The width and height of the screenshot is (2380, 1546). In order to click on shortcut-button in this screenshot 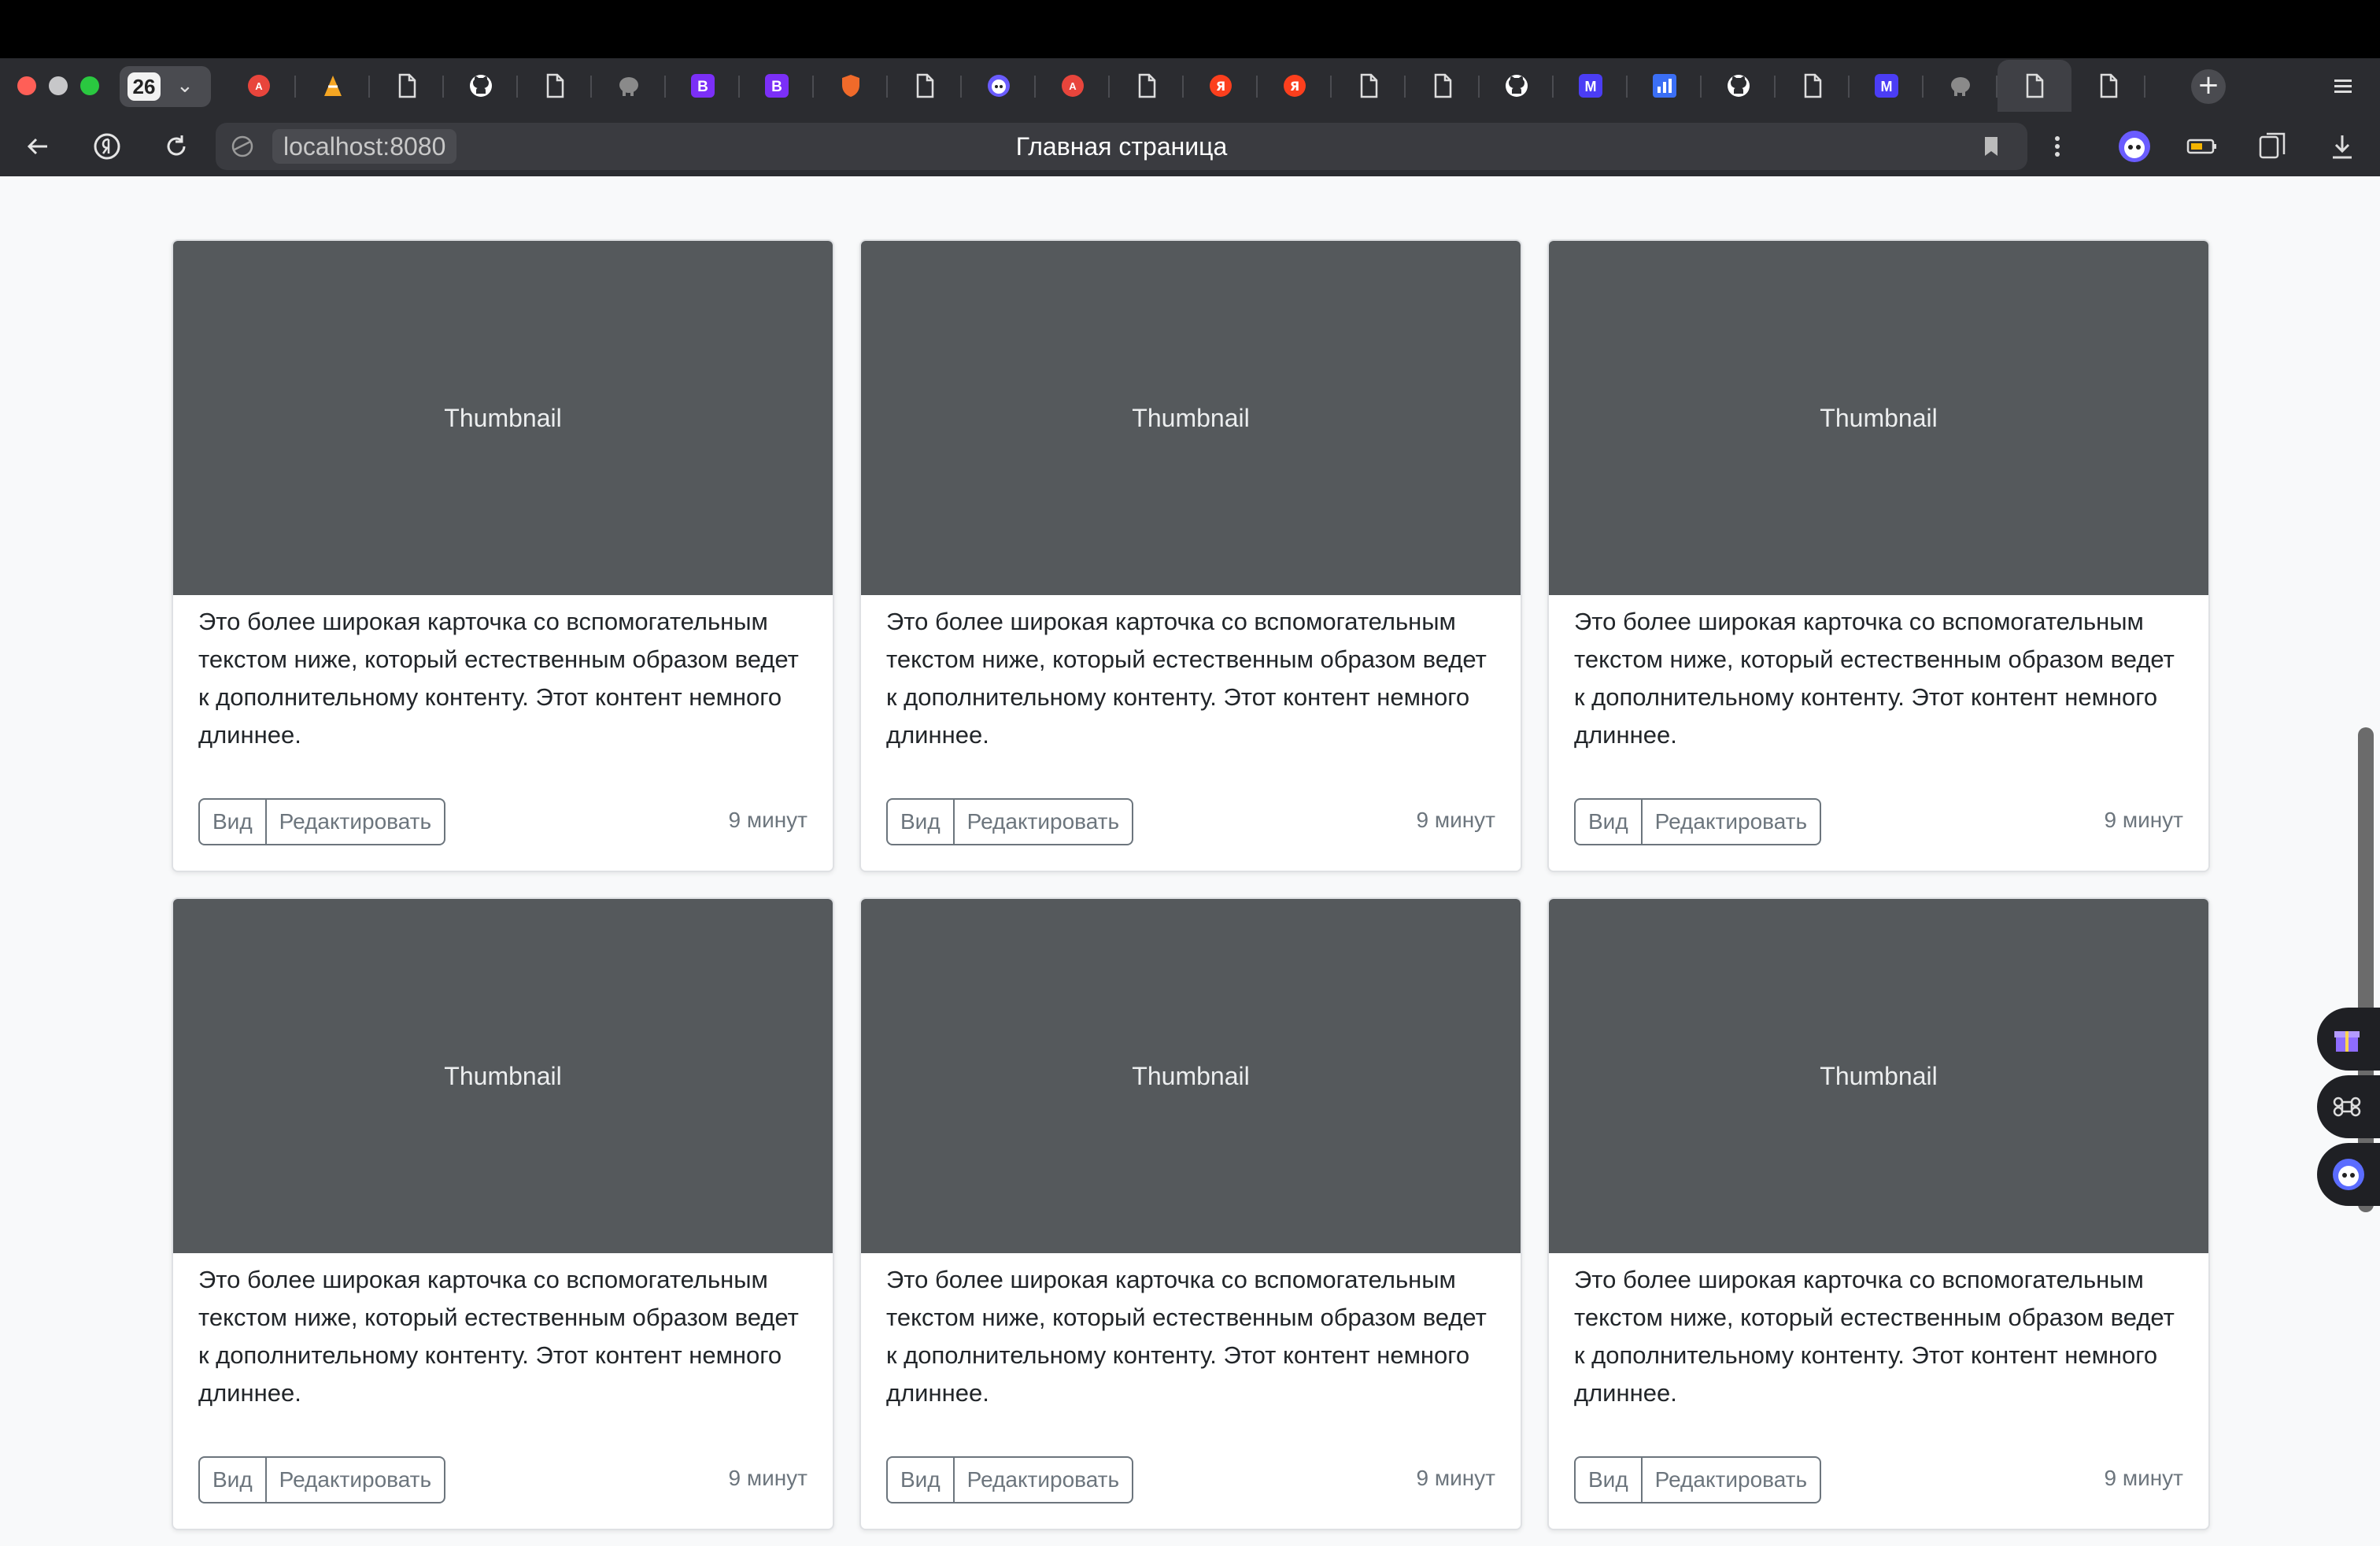, I will do `click(2348, 1106)`.